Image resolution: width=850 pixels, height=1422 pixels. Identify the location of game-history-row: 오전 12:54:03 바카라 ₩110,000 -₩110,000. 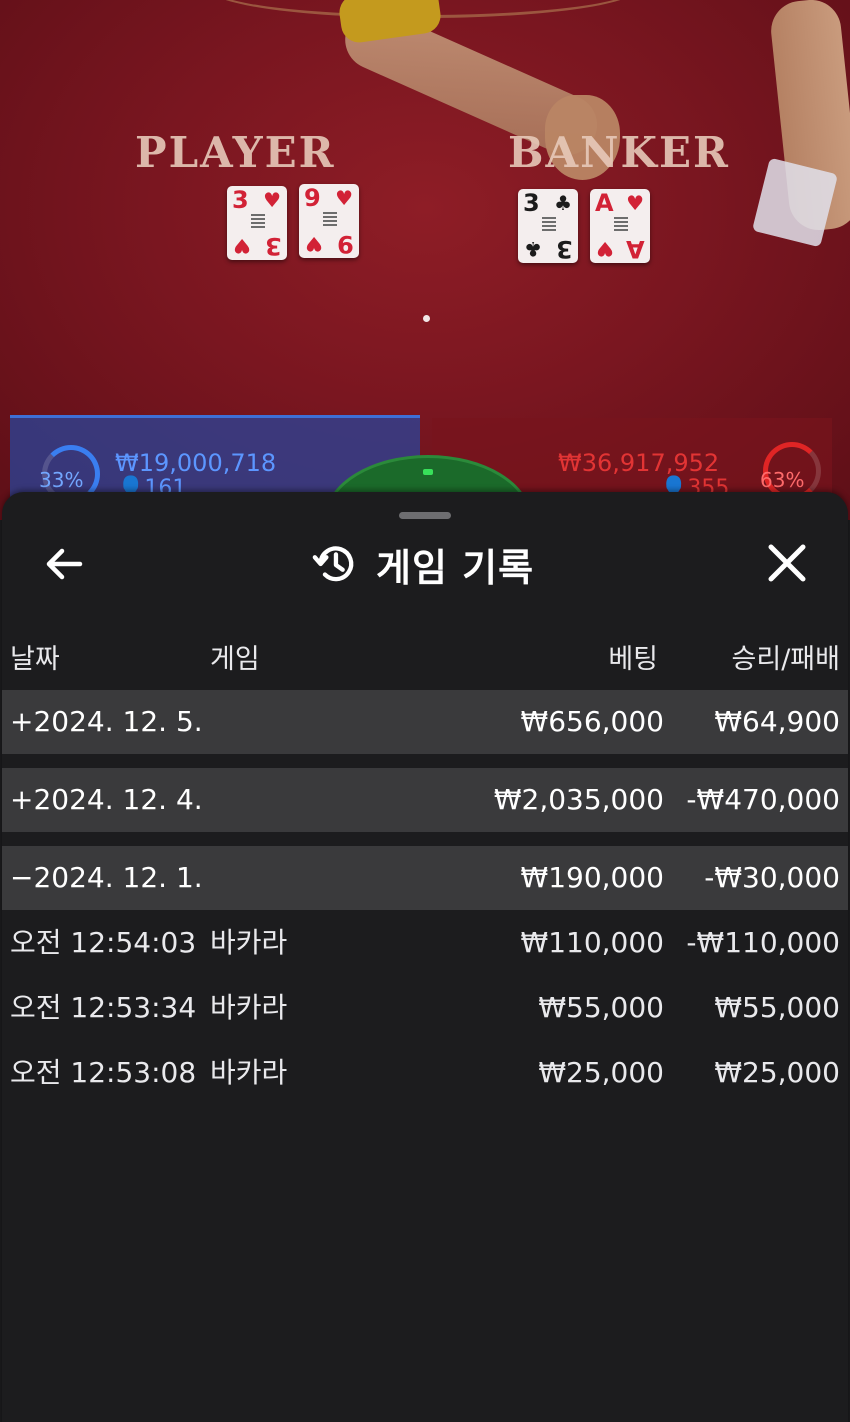
(425, 942).